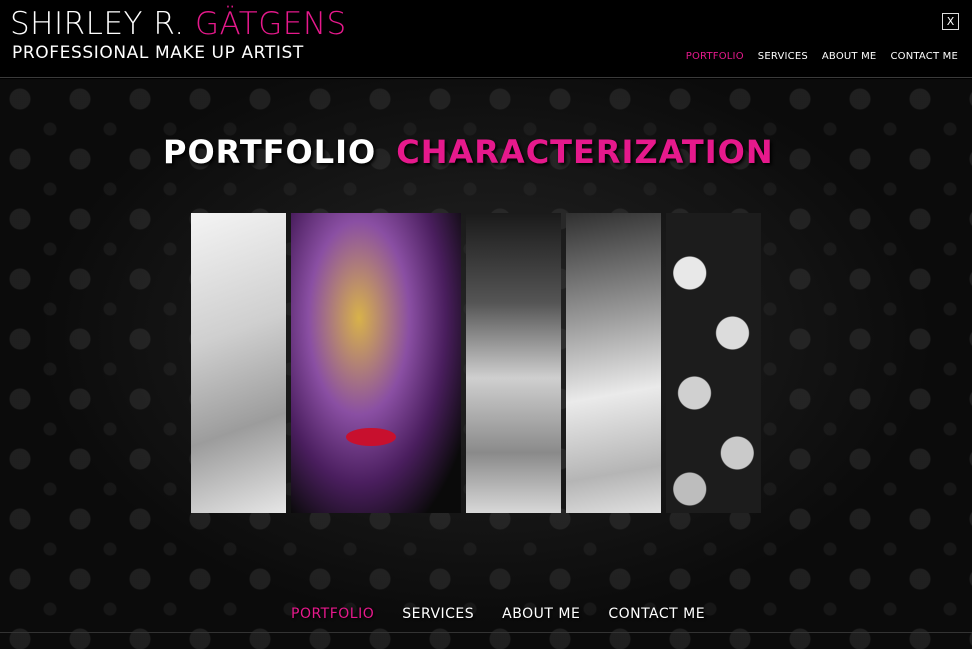 The height and width of the screenshot is (649, 972). Describe the element at coordinates (513, 363) in the screenshot. I see `gallery-thumb-roses` at that location.